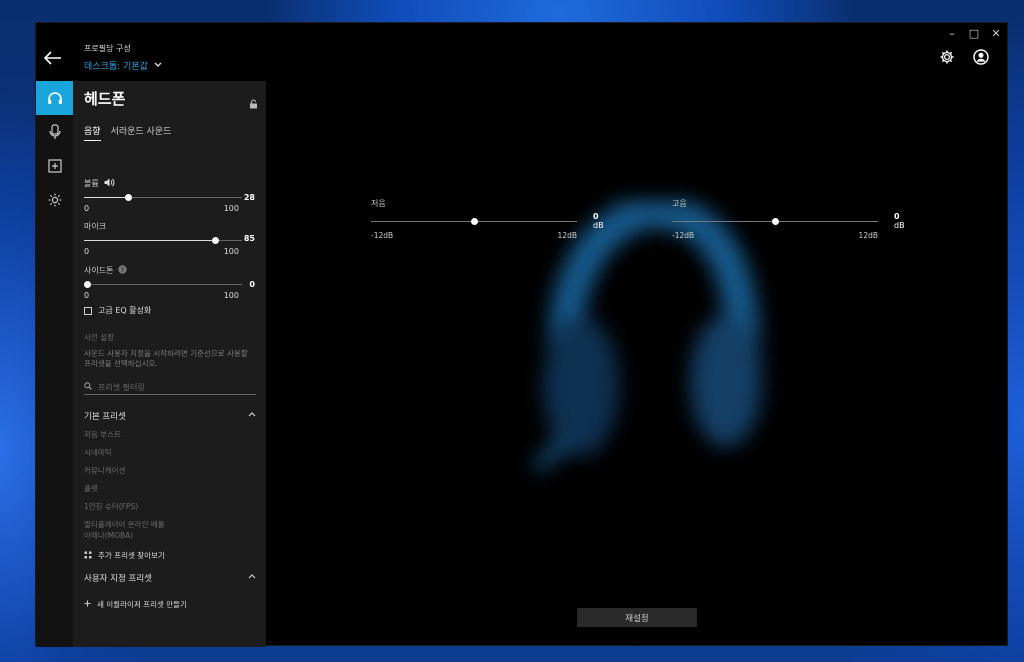 The width and height of the screenshot is (1024, 662). What do you see at coordinates (382, 235) in the screenshot?
I see `bass-min: -12dB` at bounding box center [382, 235].